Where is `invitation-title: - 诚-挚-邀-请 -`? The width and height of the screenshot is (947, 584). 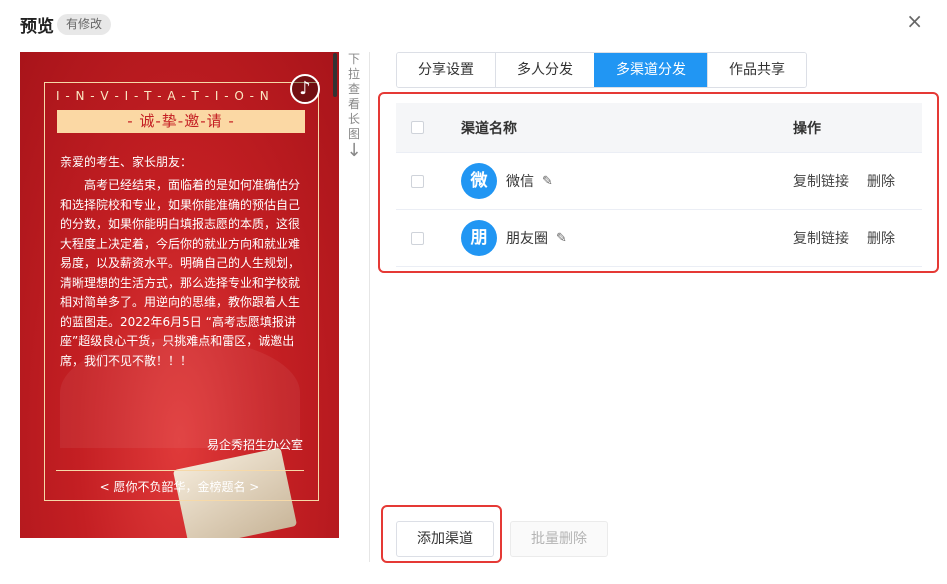
invitation-title: - 诚-挚-邀-请 - is located at coordinates (181, 121).